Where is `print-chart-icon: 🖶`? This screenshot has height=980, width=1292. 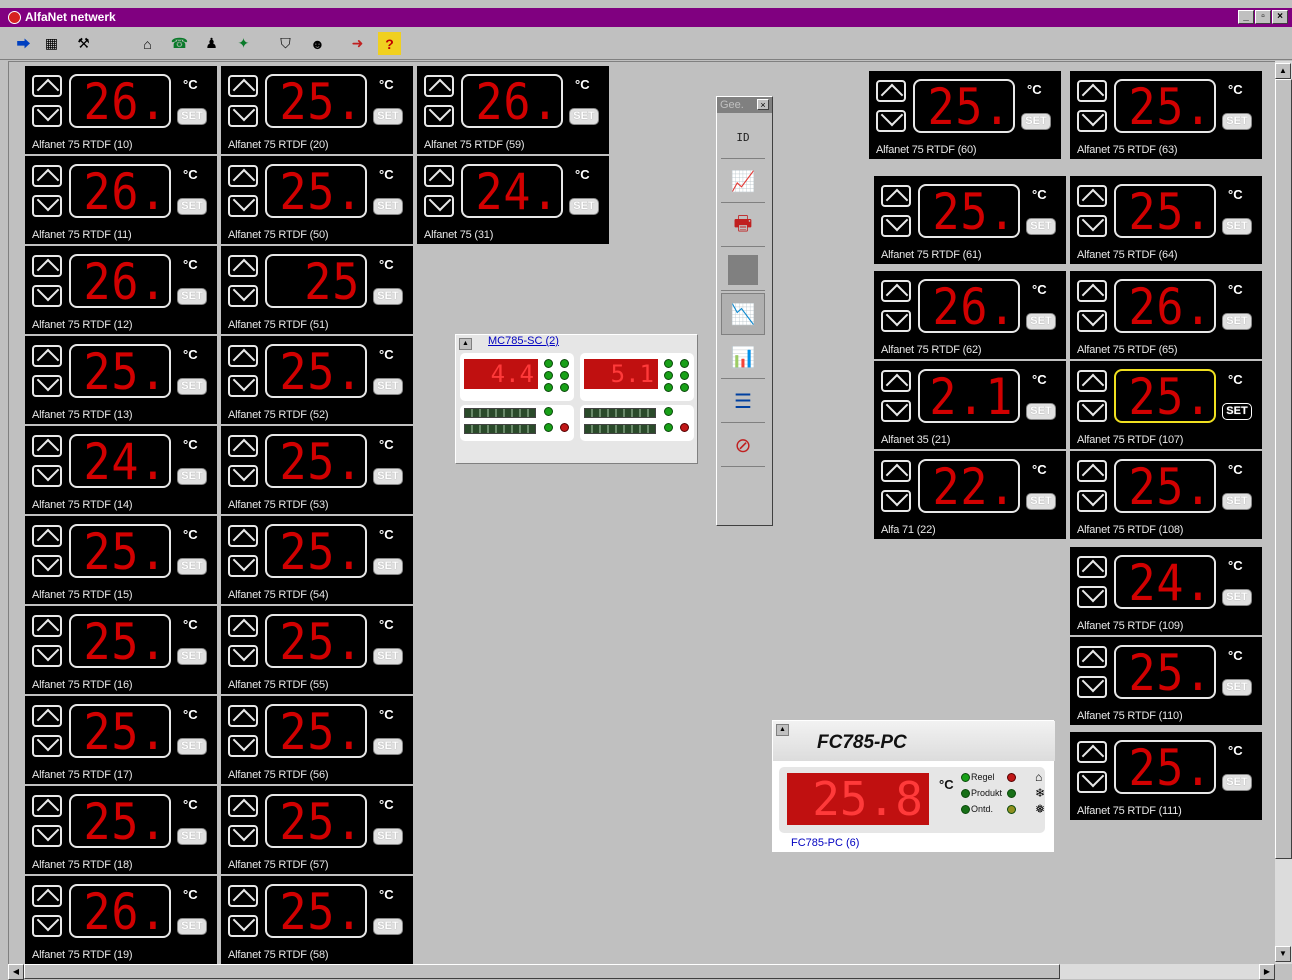
print-chart-icon: 🖶 is located at coordinates (743, 226).